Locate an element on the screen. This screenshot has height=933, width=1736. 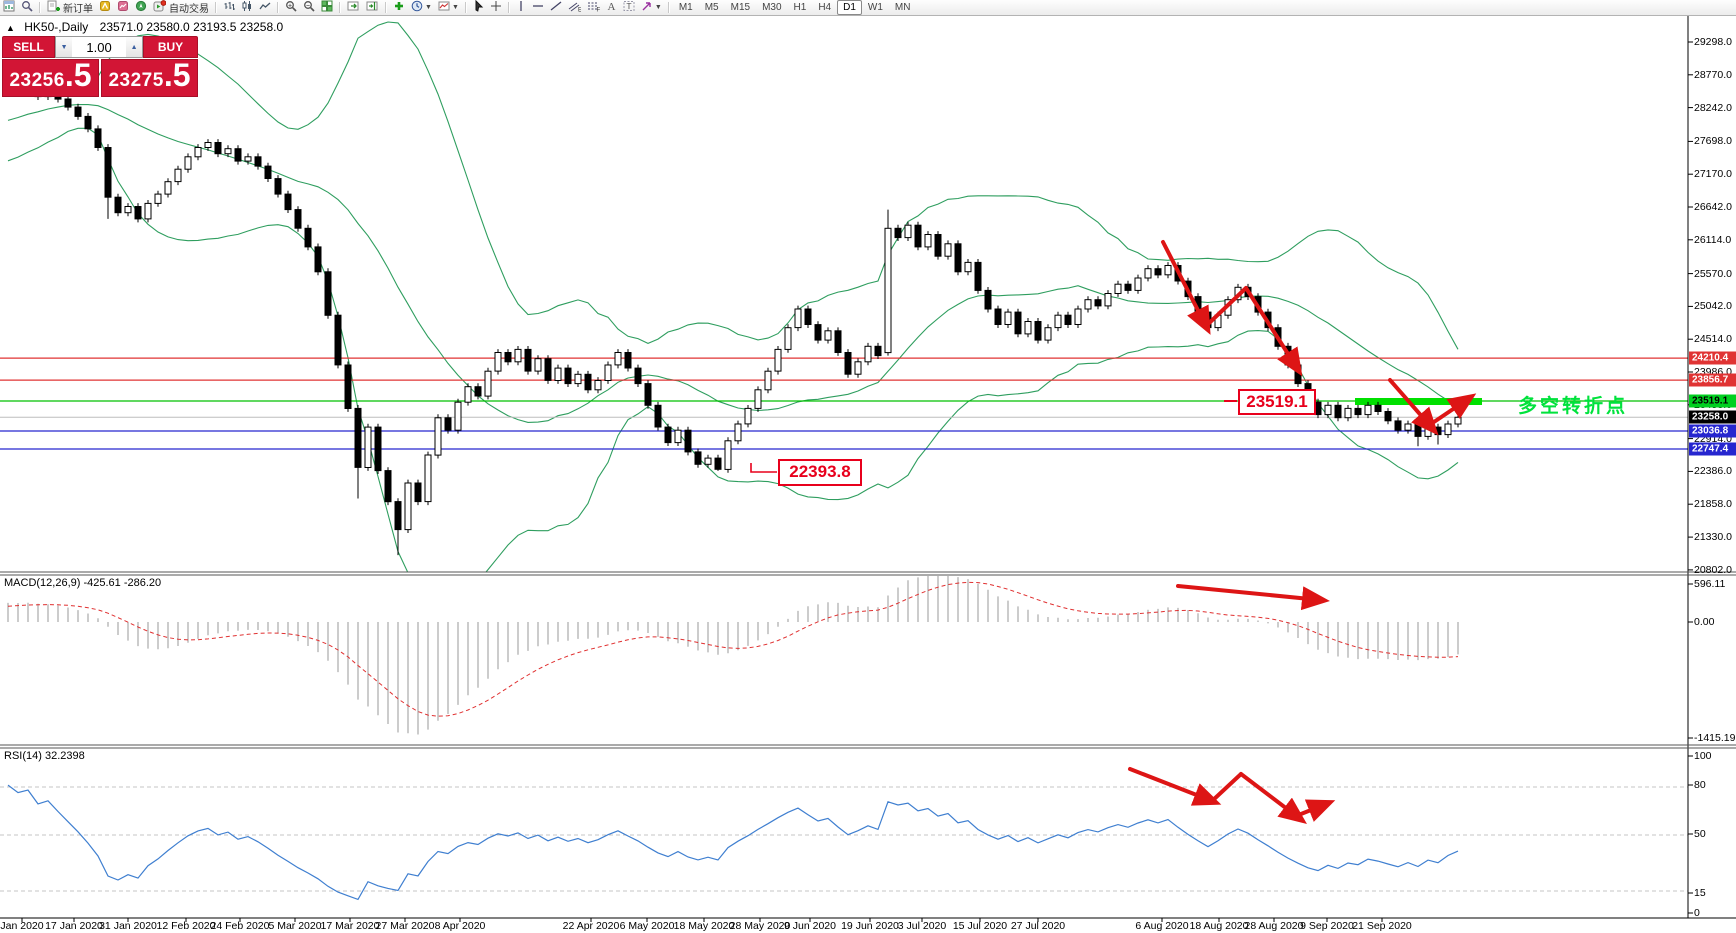
cursor-button is located at coordinates (478, 7).